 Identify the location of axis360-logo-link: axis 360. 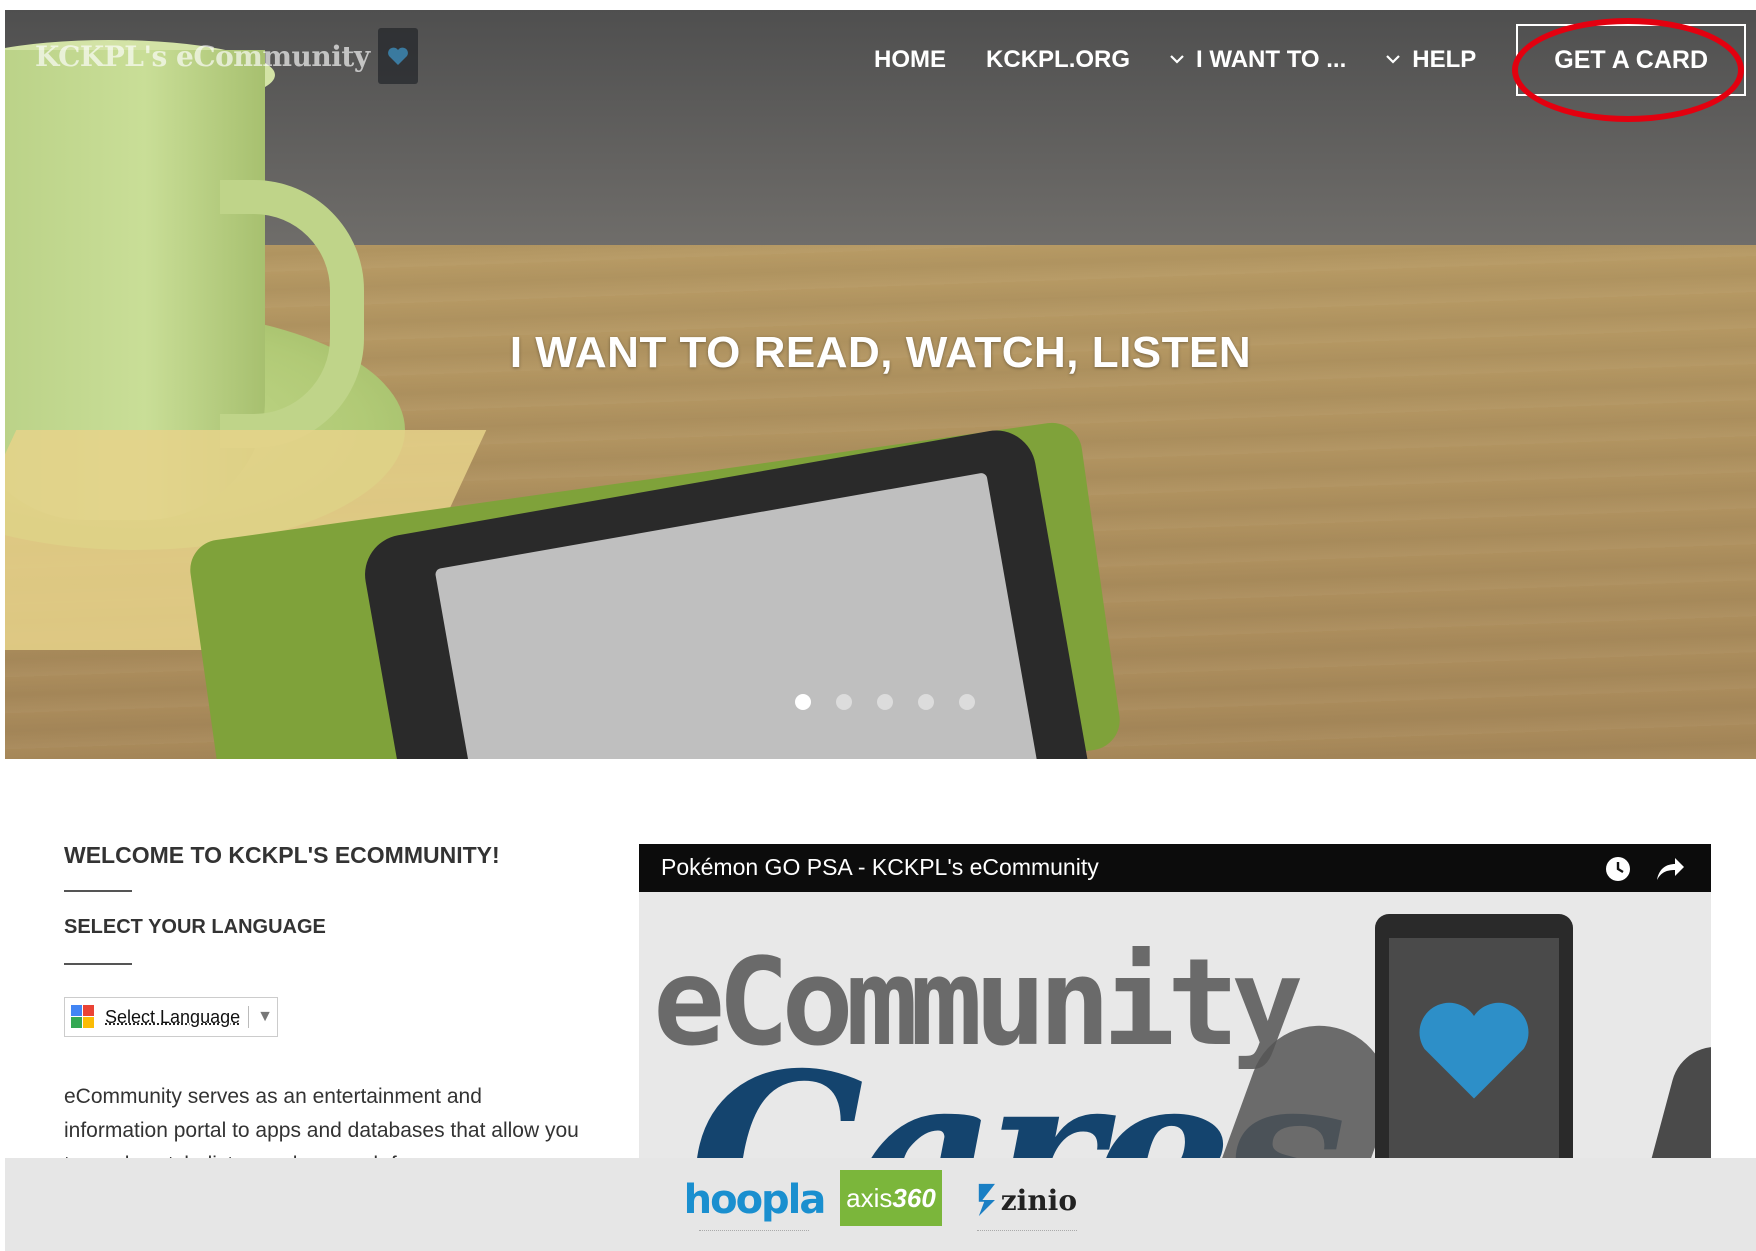
(891, 1198).